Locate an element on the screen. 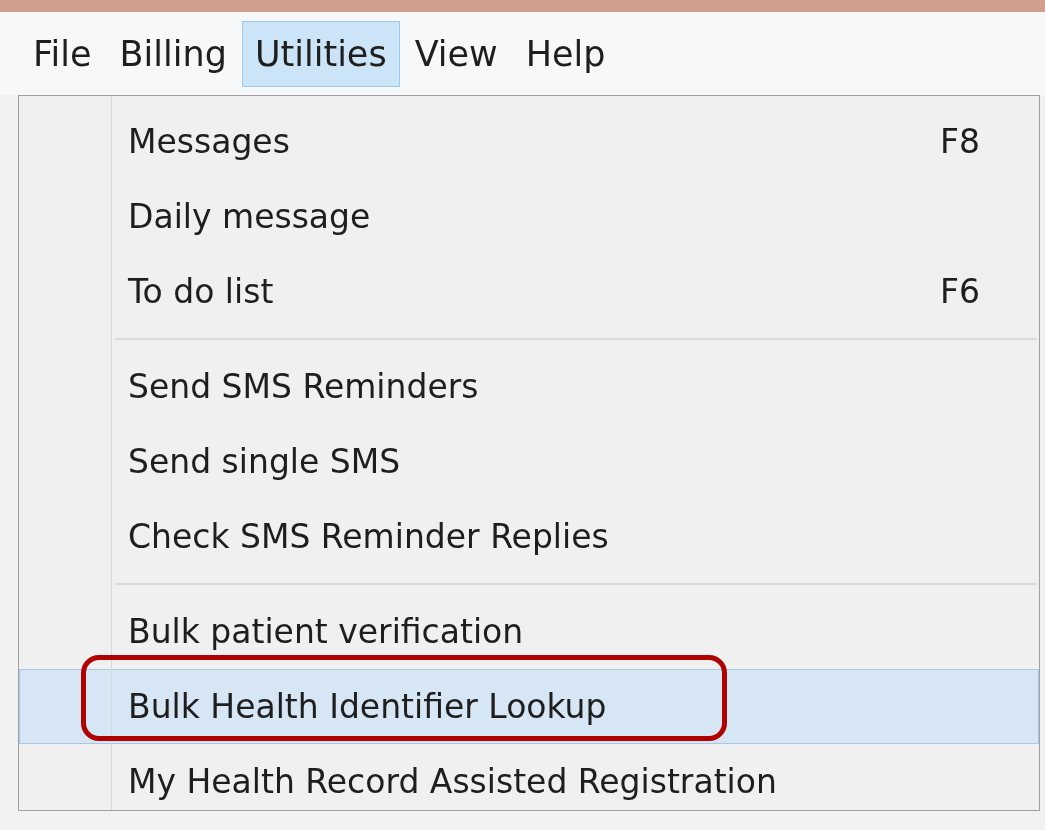  menu-item: Send SMS Reminders is located at coordinates (529, 386).